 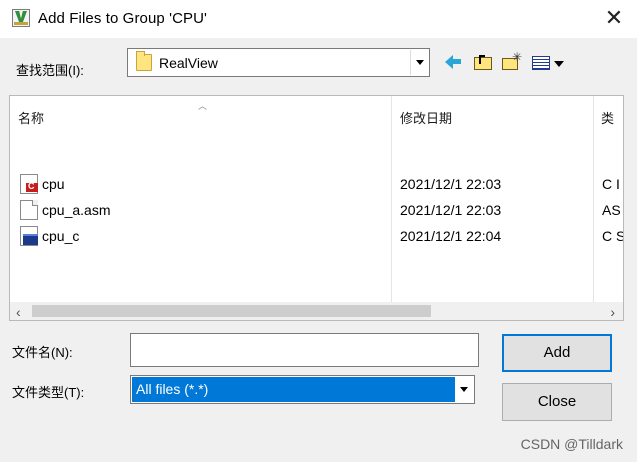 I want to click on object-file-icon, so click(x=29, y=236).